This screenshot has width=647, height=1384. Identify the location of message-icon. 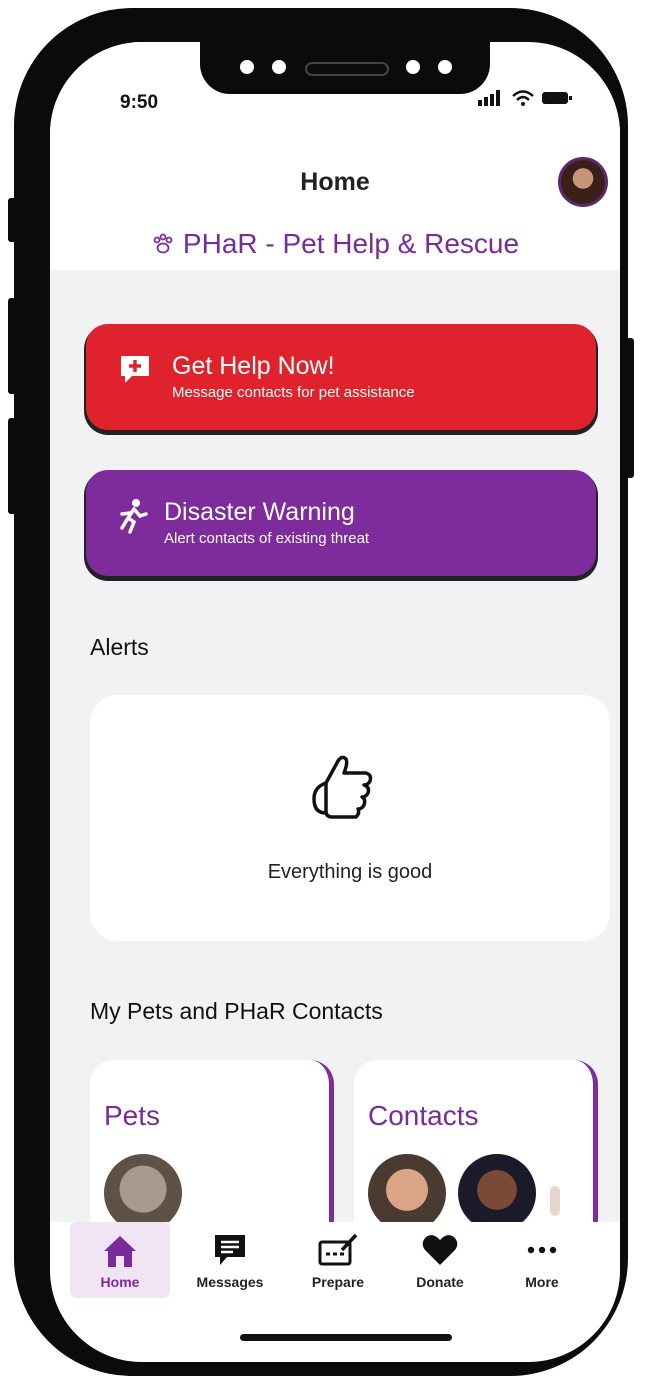
(230, 1250).